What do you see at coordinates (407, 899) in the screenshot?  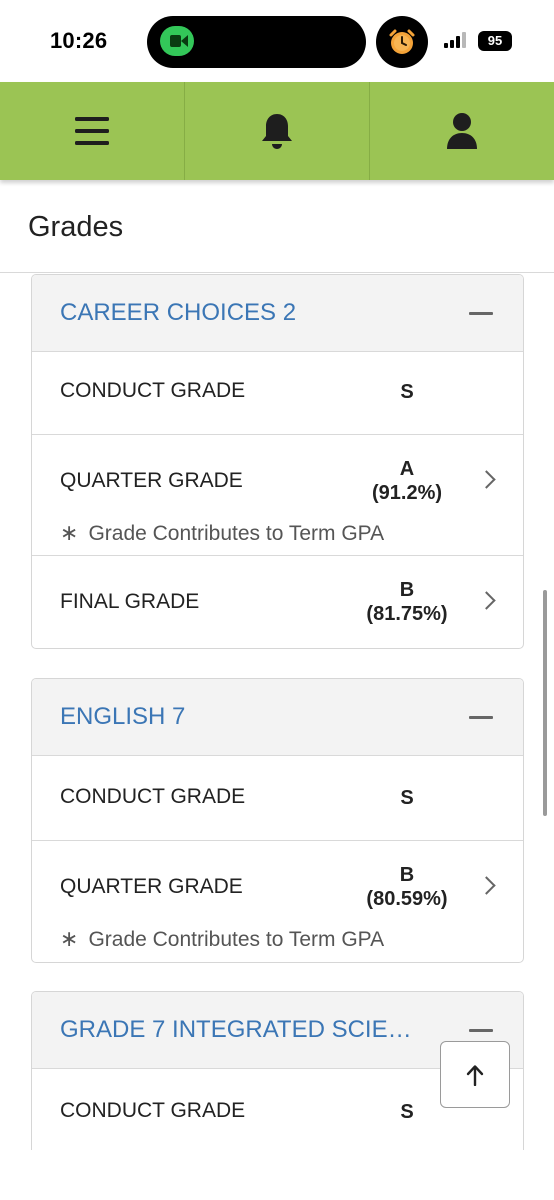 I see `quarter-grade-percent: (80.59%)` at bounding box center [407, 899].